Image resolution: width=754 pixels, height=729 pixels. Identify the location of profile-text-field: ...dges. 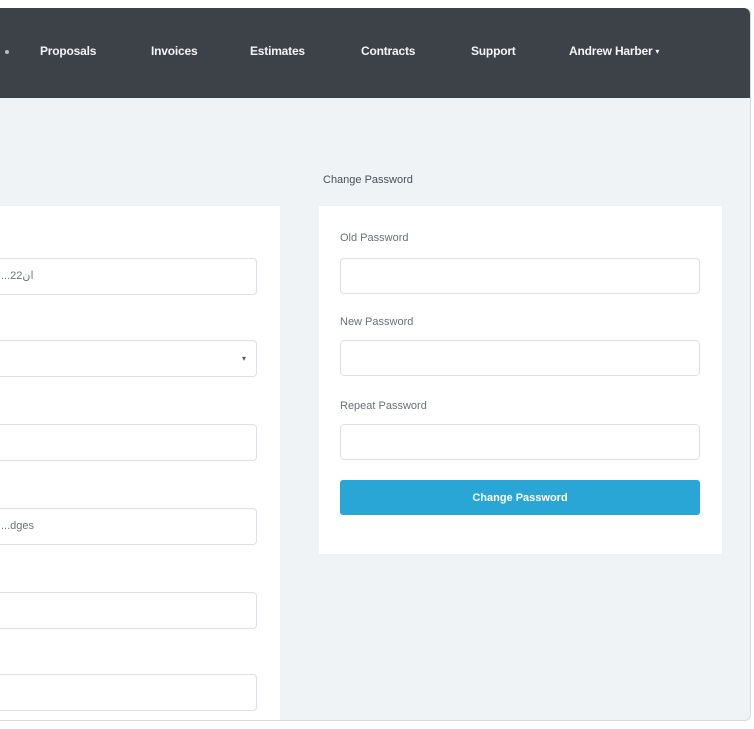
(128, 526).